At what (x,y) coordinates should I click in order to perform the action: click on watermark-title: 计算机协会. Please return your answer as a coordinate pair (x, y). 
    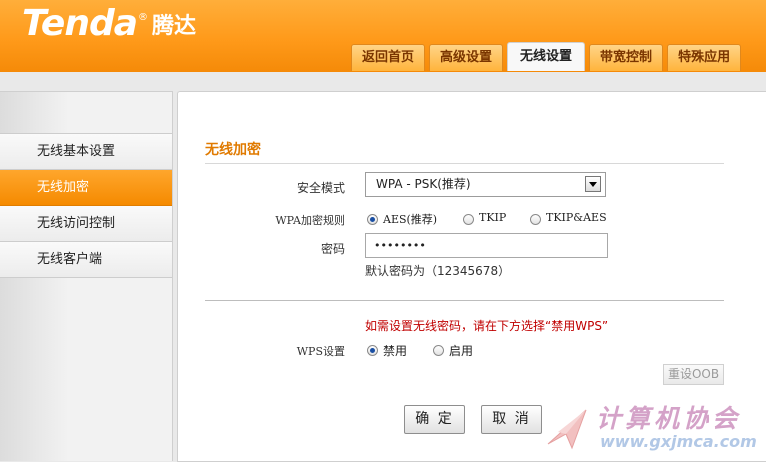
    Looking at the image, I should click on (669, 418).